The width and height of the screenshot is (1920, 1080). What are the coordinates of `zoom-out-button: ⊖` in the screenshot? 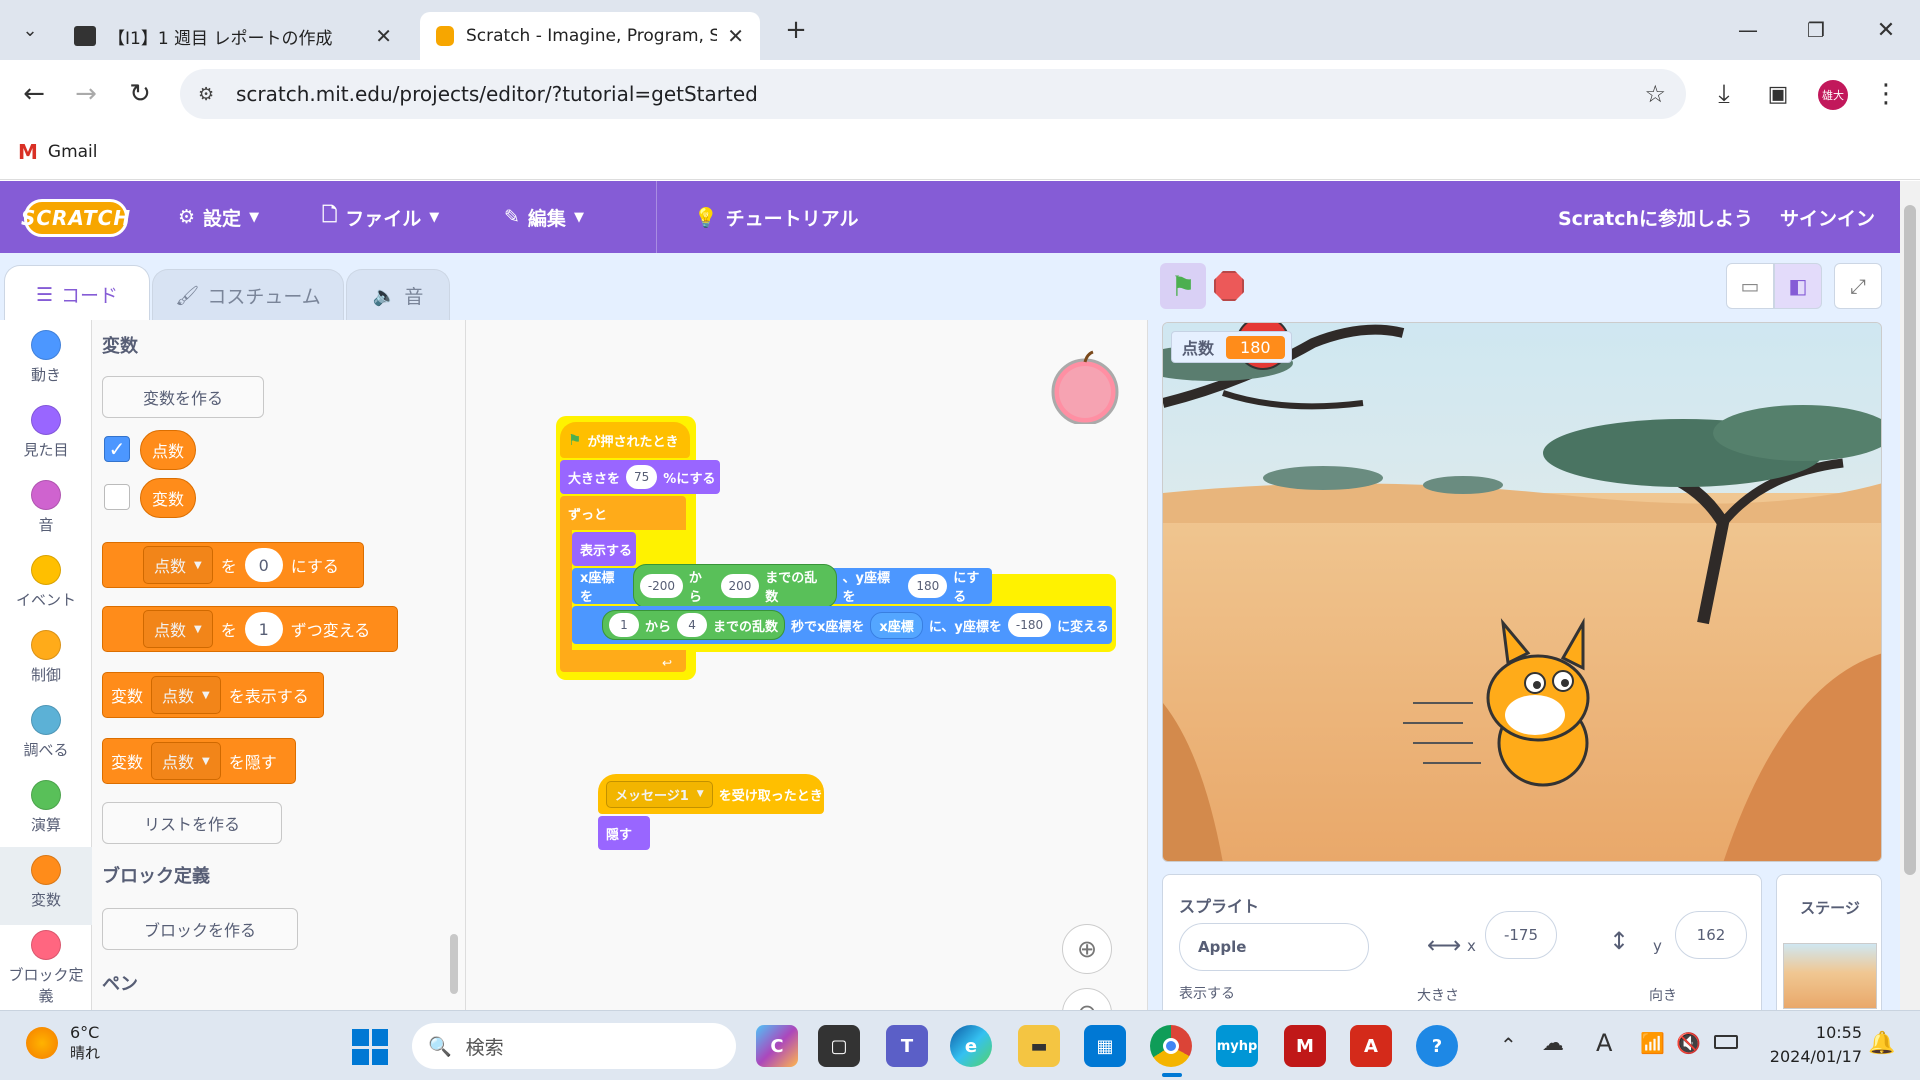 It's located at (1087, 999).